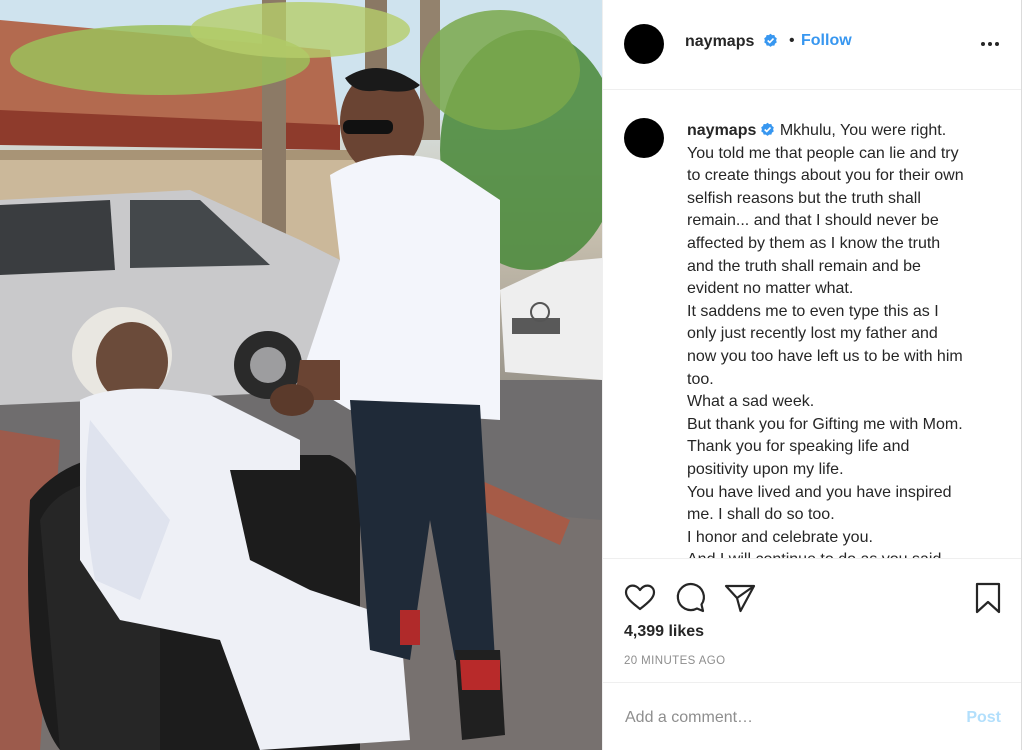 This screenshot has width=1024, height=750. I want to click on post-timestamp: 20 MINUTES AGO, so click(674, 661).